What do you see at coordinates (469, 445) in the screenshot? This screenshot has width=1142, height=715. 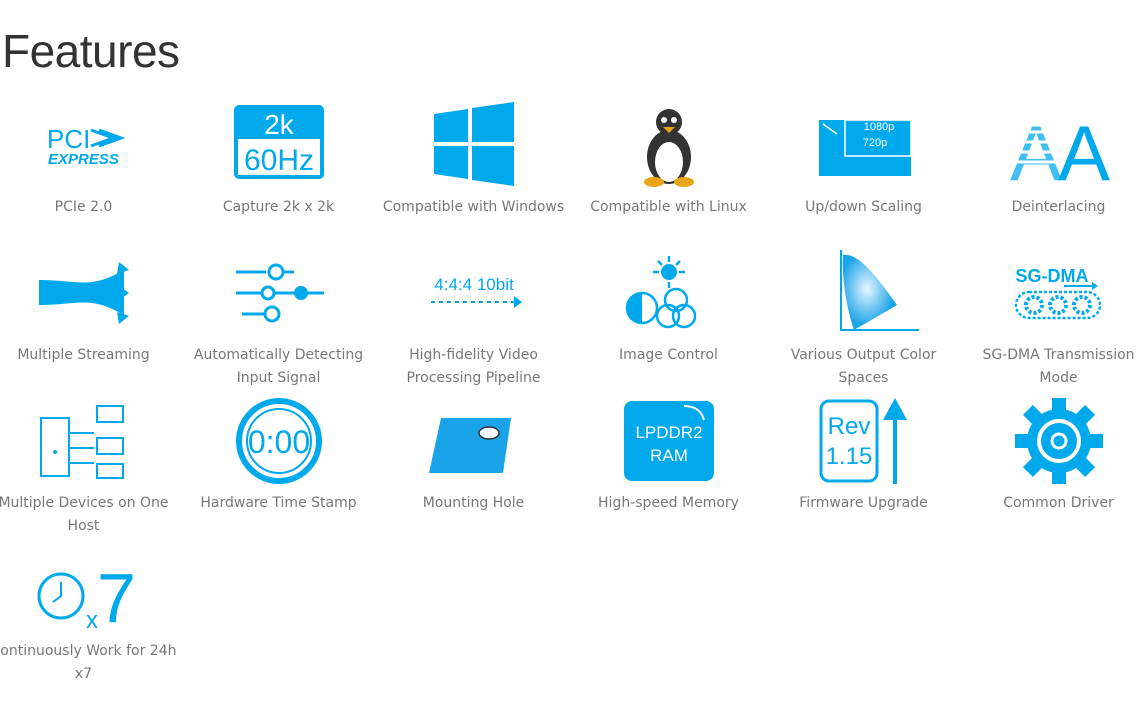 I see `mounting-hole-icon` at bounding box center [469, 445].